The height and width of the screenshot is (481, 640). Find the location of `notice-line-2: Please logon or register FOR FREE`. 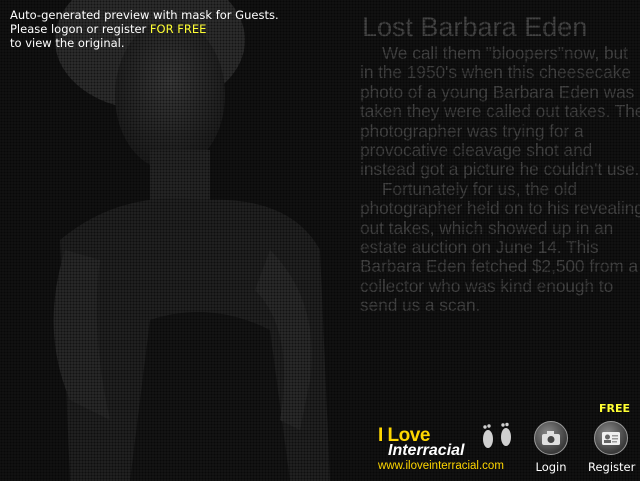

notice-line-2: Please logon or register FOR FREE is located at coordinates (144, 29).